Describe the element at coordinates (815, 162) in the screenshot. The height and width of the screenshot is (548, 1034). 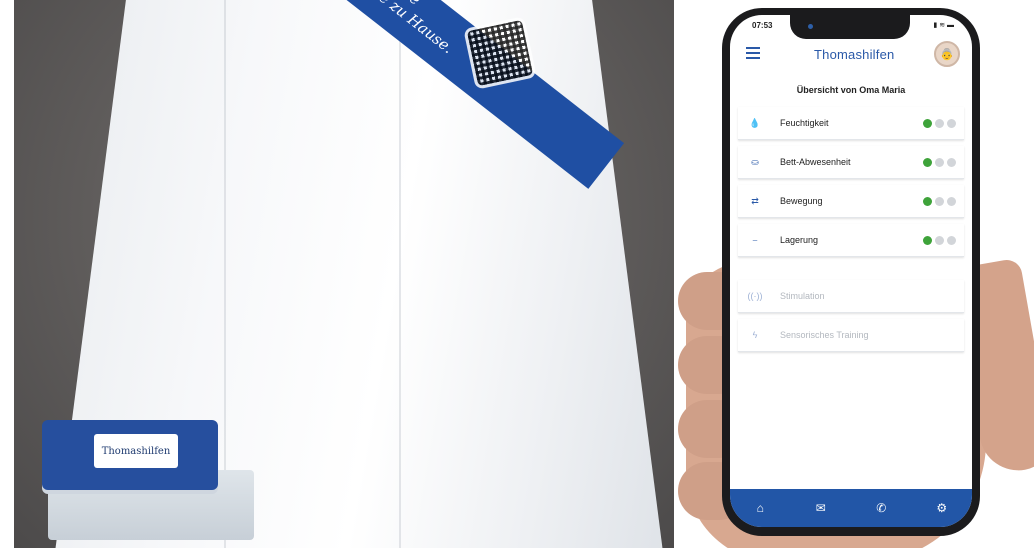
I see `row-label: Bett-Abwesenheit` at that location.